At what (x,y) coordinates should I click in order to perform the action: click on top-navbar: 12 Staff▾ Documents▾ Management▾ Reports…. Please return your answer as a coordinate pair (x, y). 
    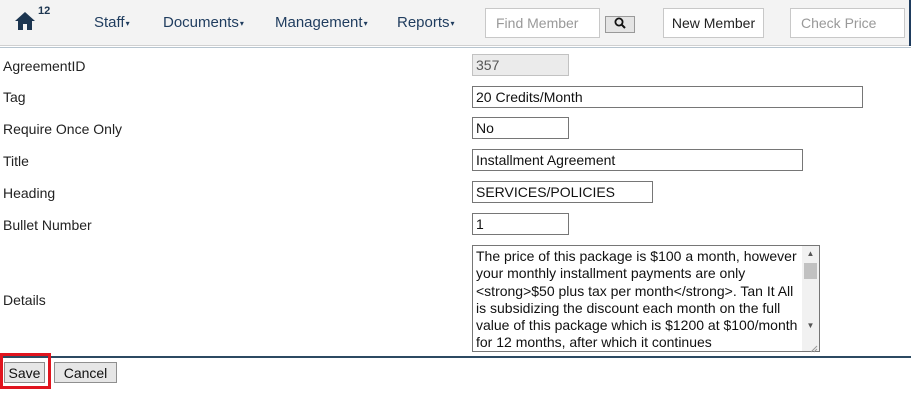
    Looking at the image, I should click on (455, 23).